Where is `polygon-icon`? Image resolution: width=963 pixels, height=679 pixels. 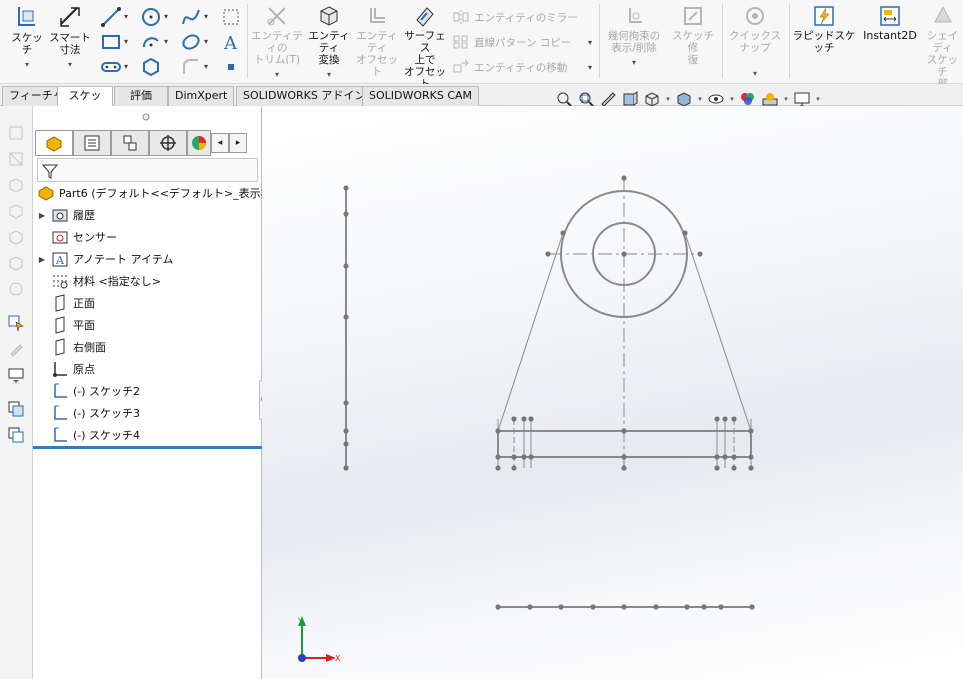
polygon-icon is located at coordinates (151, 67).